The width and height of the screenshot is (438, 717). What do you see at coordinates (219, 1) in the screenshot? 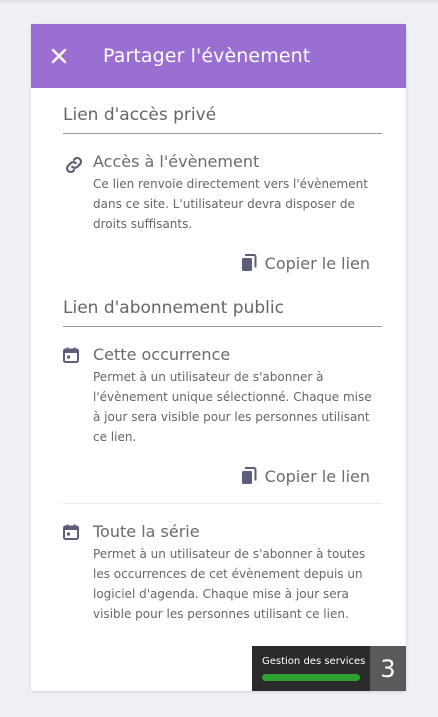
I see `top-border` at bounding box center [219, 1].